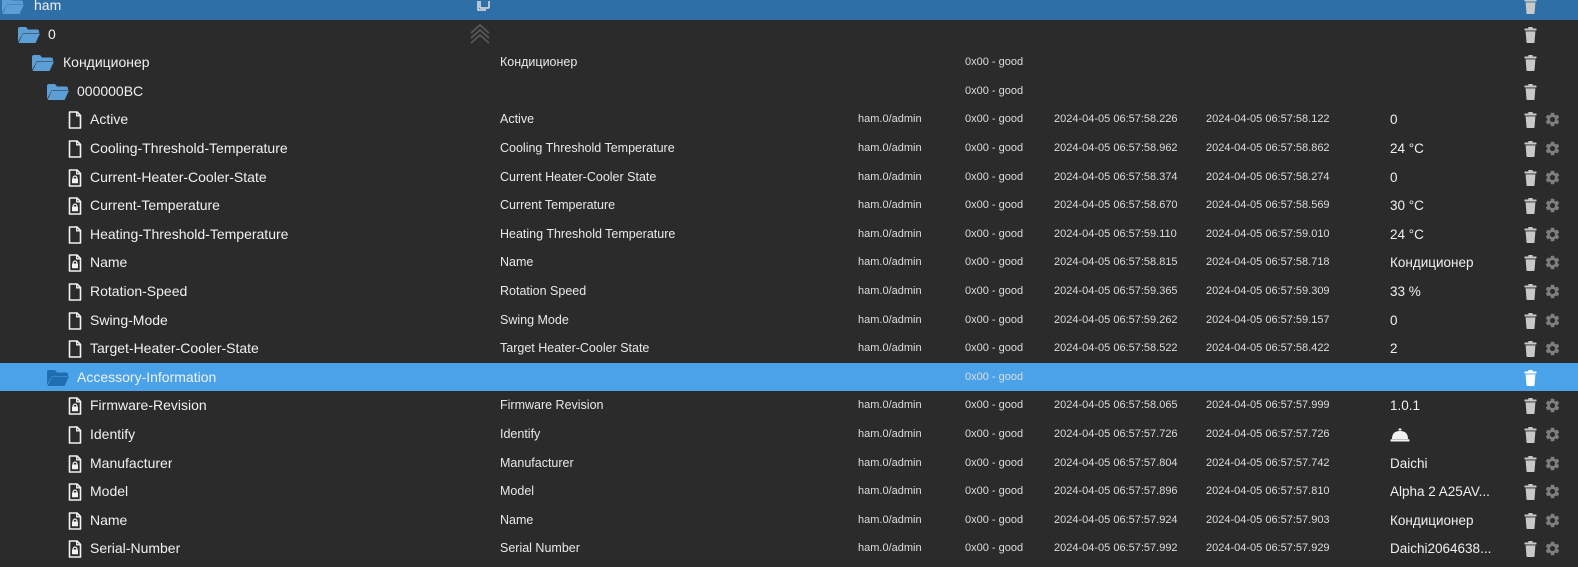  What do you see at coordinates (1268, 405) in the screenshot?
I see `row-last-changed: 2024-04-05 06:57:57.999` at bounding box center [1268, 405].